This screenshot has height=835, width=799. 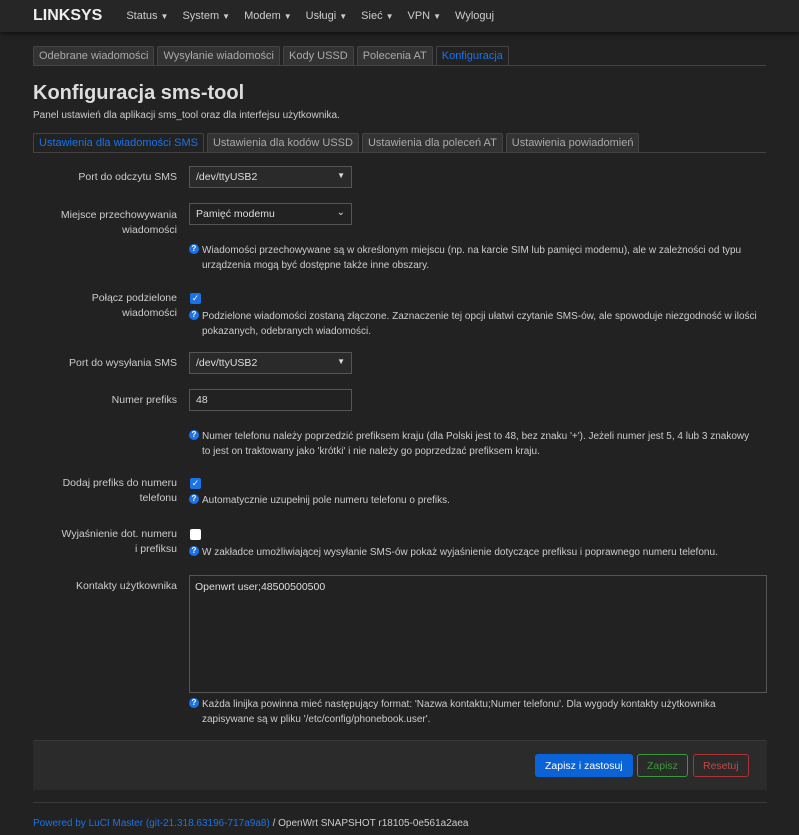 I want to click on explain-checkbox, so click(x=195, y=534).